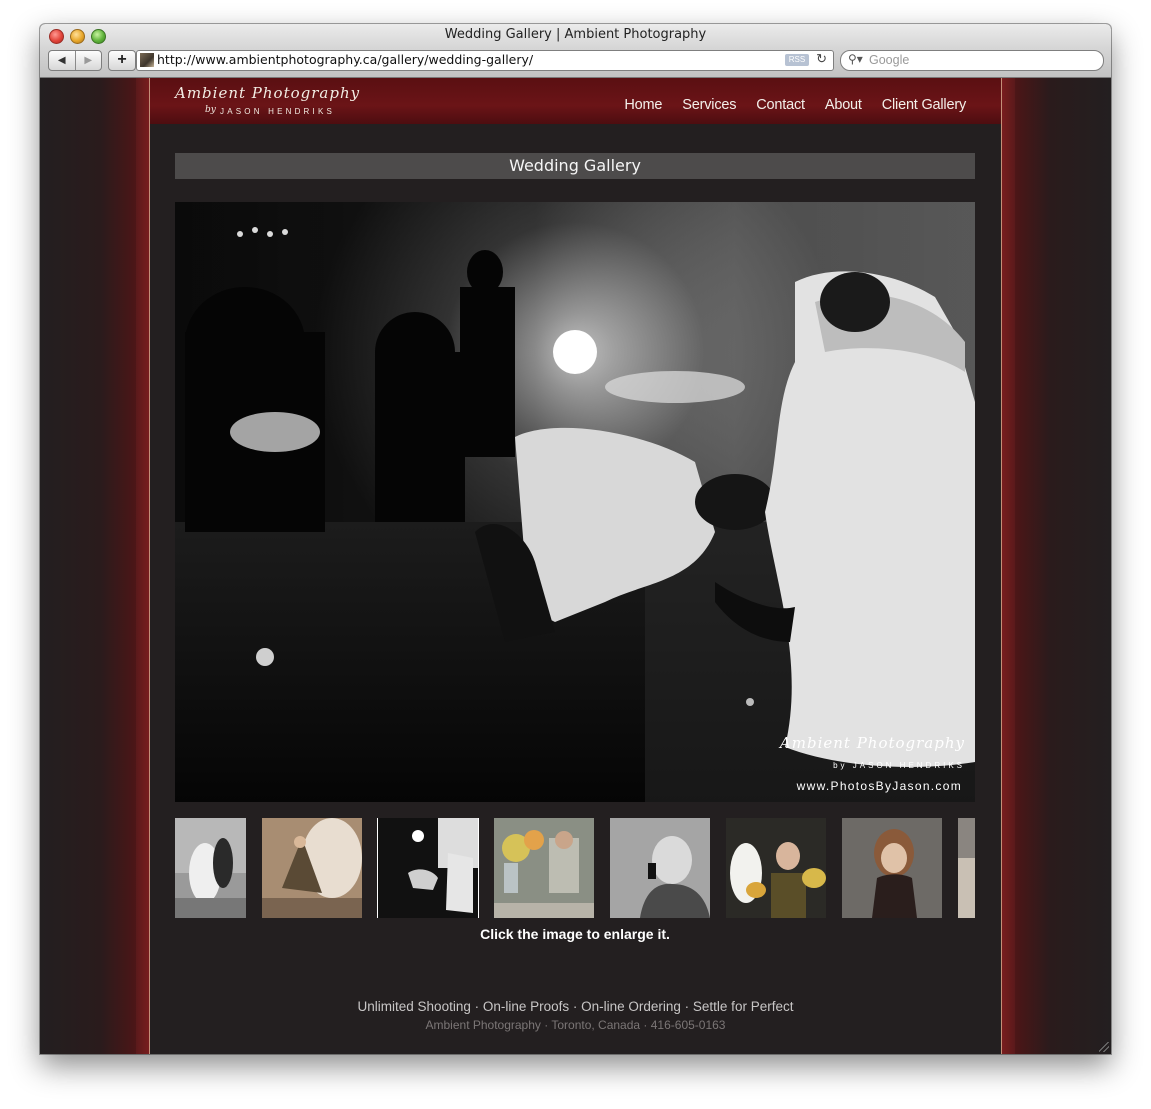 This screenshot has width=1151, height=1109. What do you see at coordinates (544, 868) in the screenshot?
I see `thumbnail-flowers-table` at bounding box center [544, 868].